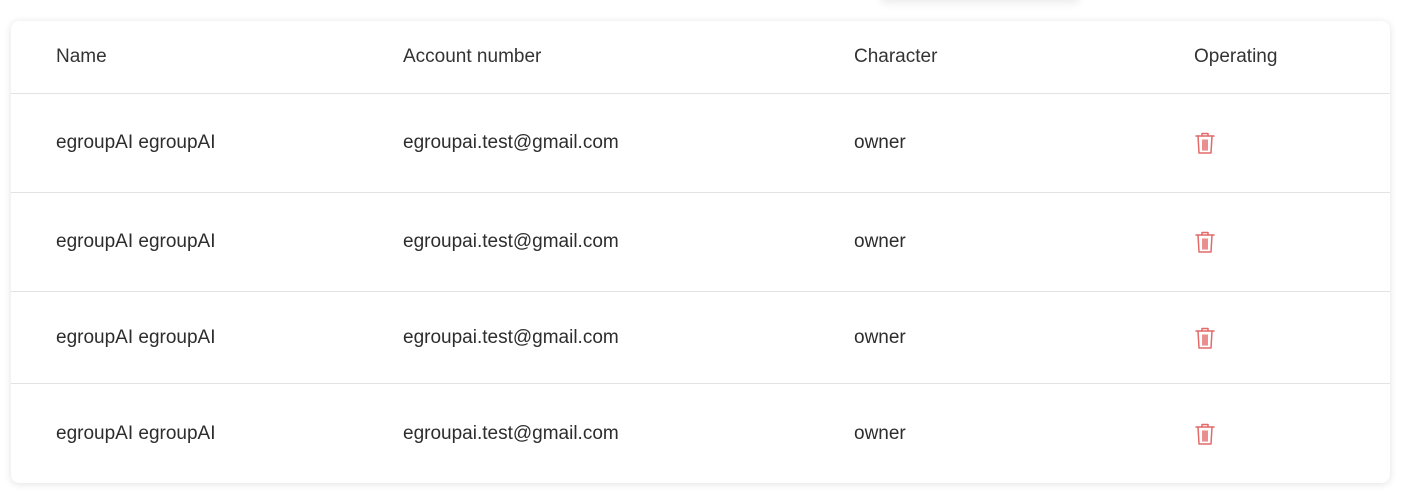 This screenshot has height=504, width=1408. What do you see at coordinates (472, 56) in the screenshot?
I see `column-header-account-number: Account number` at bounding box center [472, 56].